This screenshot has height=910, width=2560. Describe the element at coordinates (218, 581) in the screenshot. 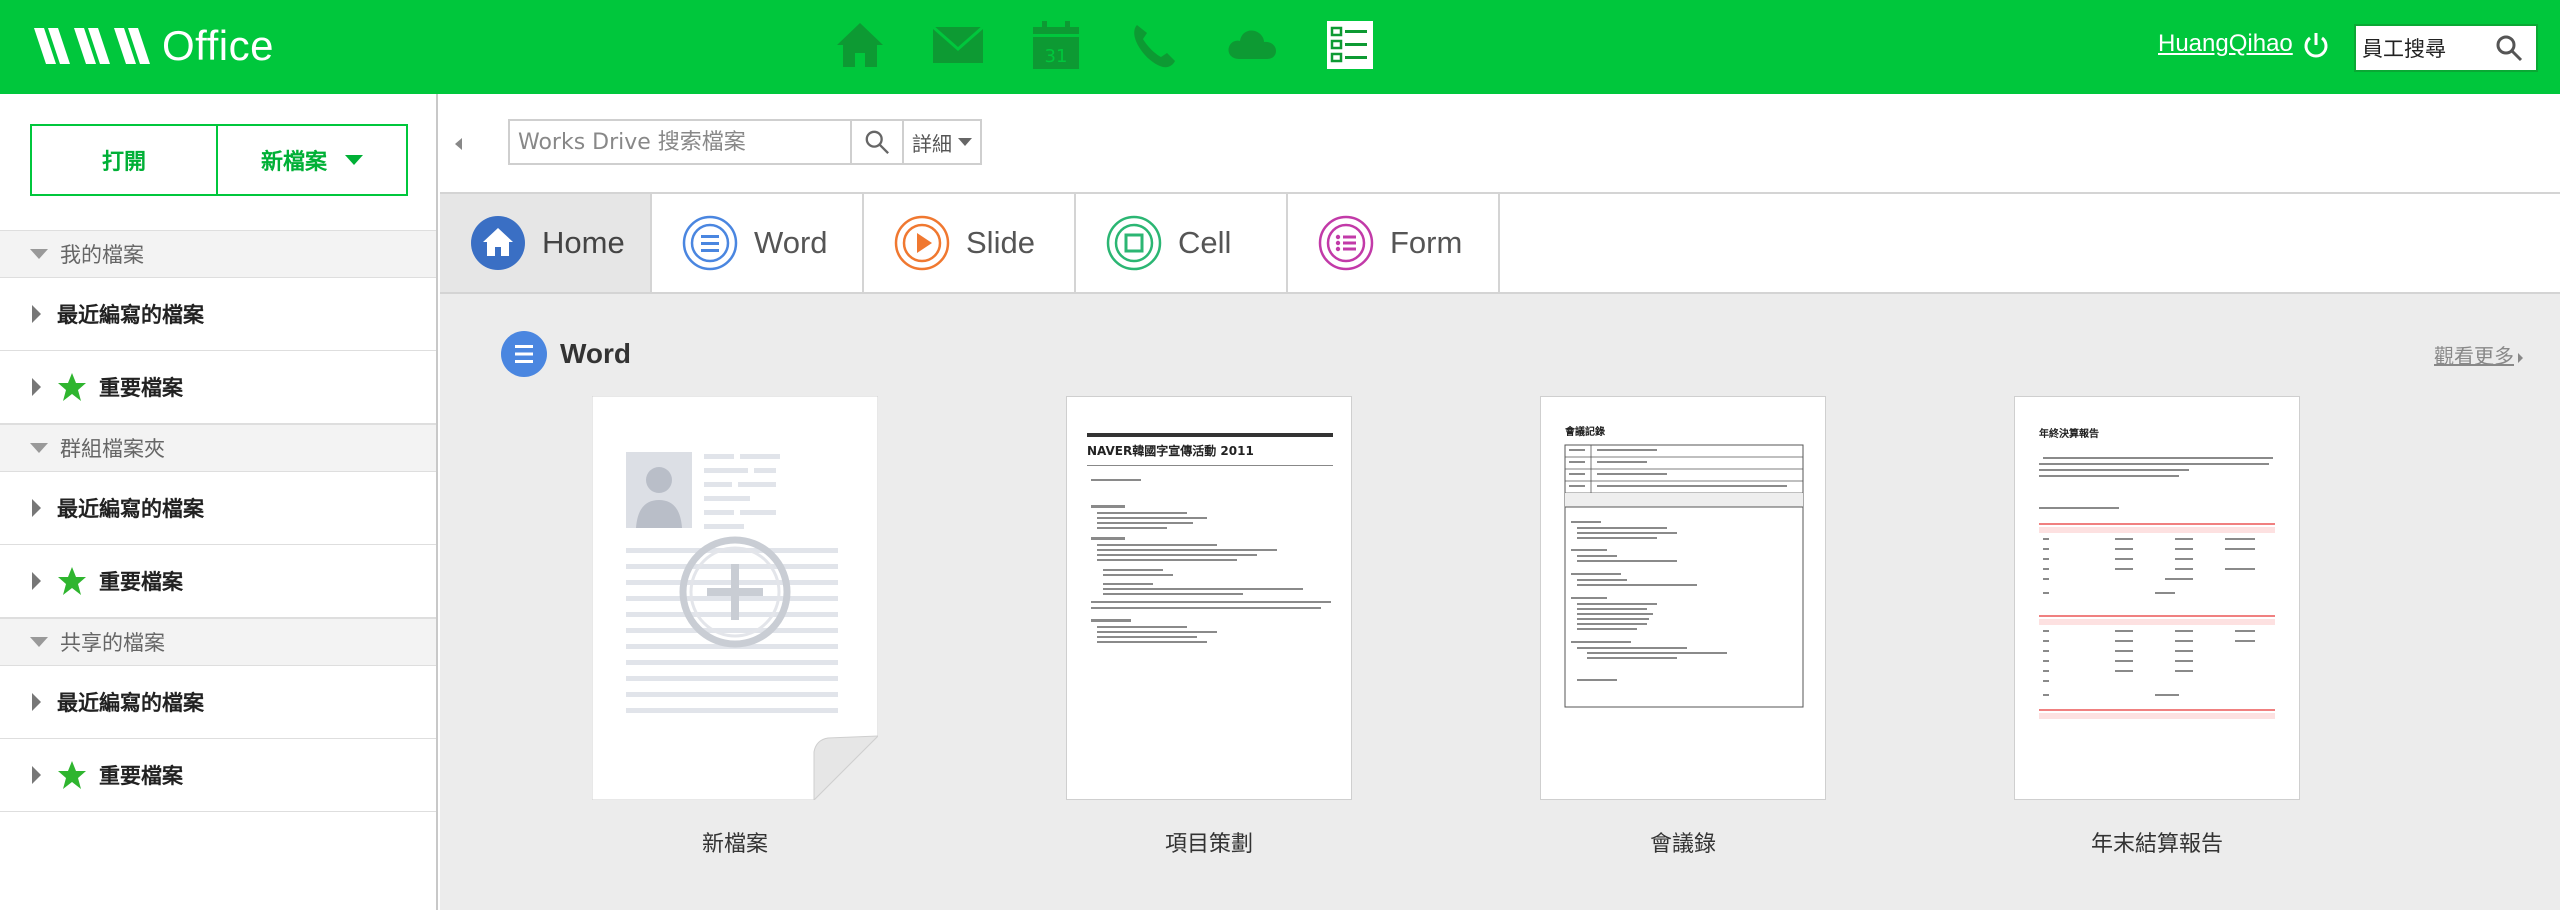

I see `sidebar-item-group-important: 重要檔案` at that location.